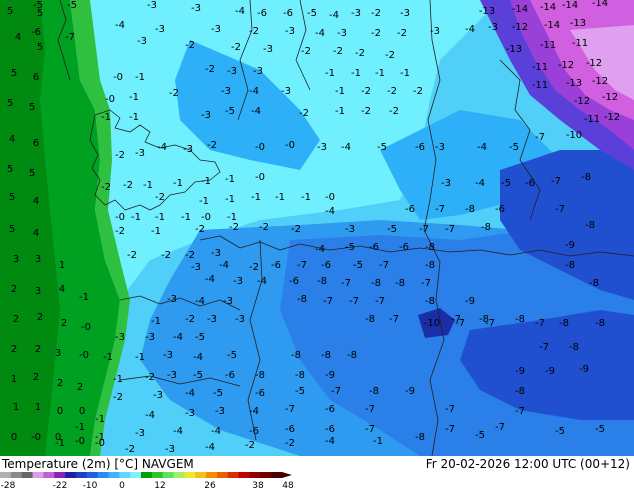  I want to click on temperature-label: -0, so click(118, 77).